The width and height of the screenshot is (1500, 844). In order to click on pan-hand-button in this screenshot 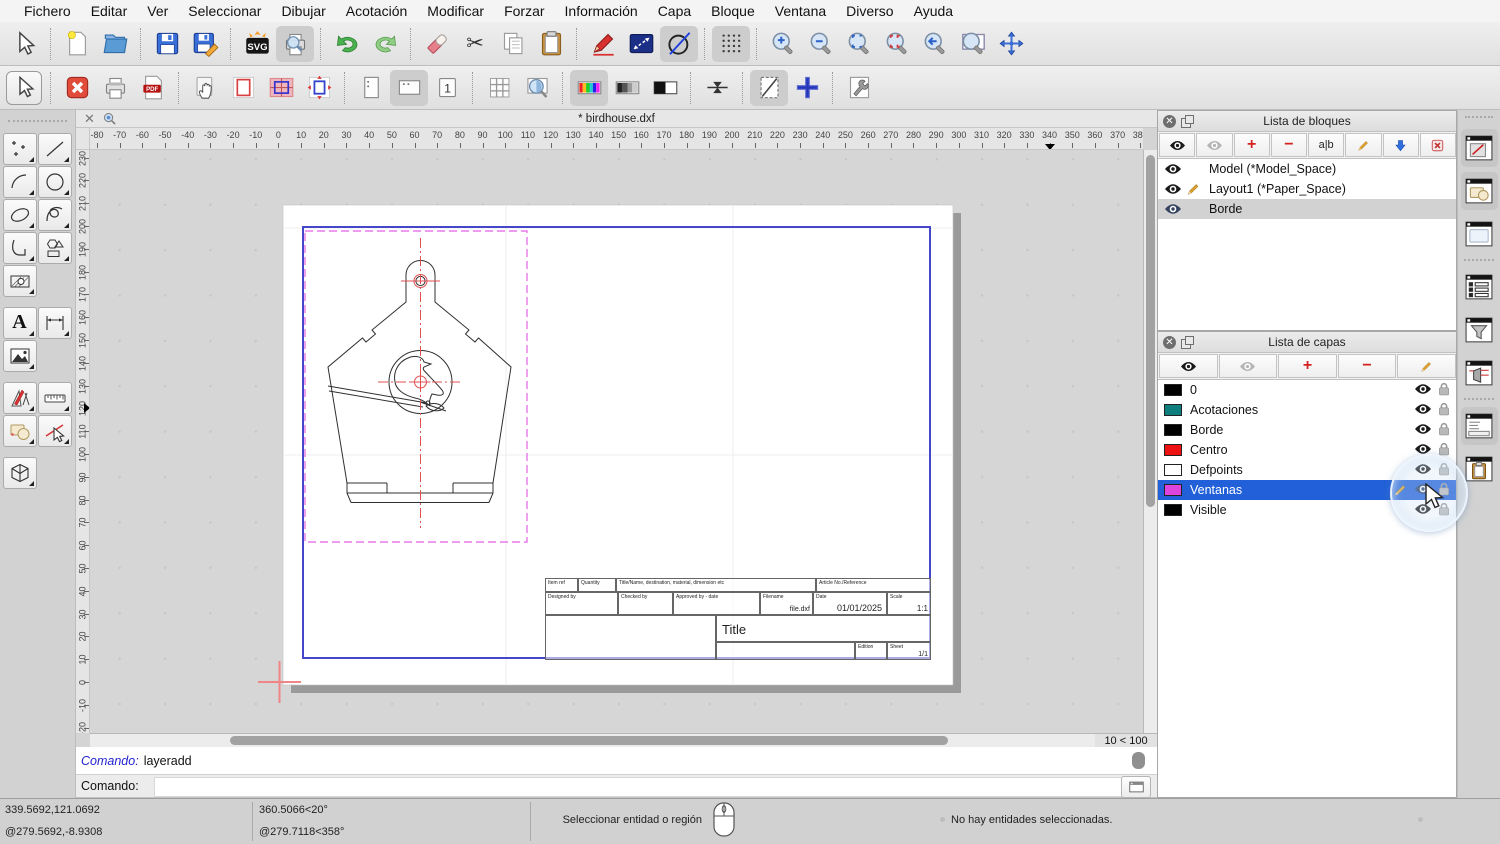, I will do `click(205, 88)`.